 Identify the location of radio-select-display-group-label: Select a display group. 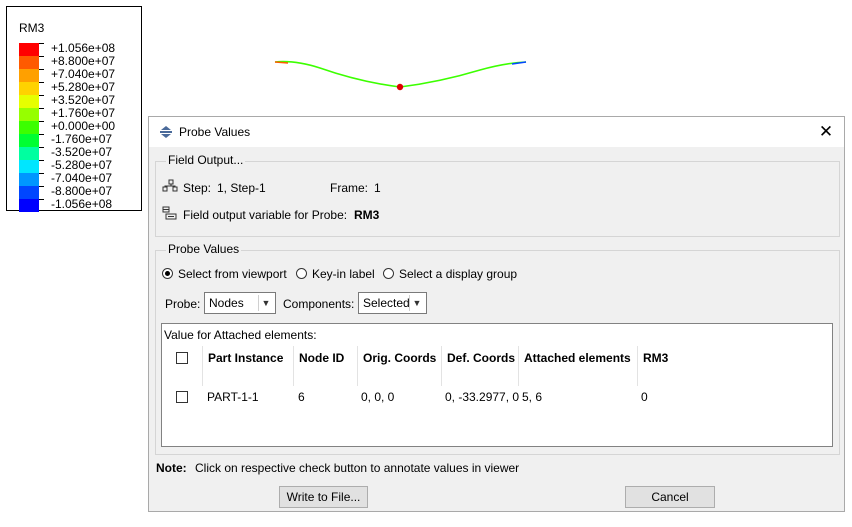
(458, 274).